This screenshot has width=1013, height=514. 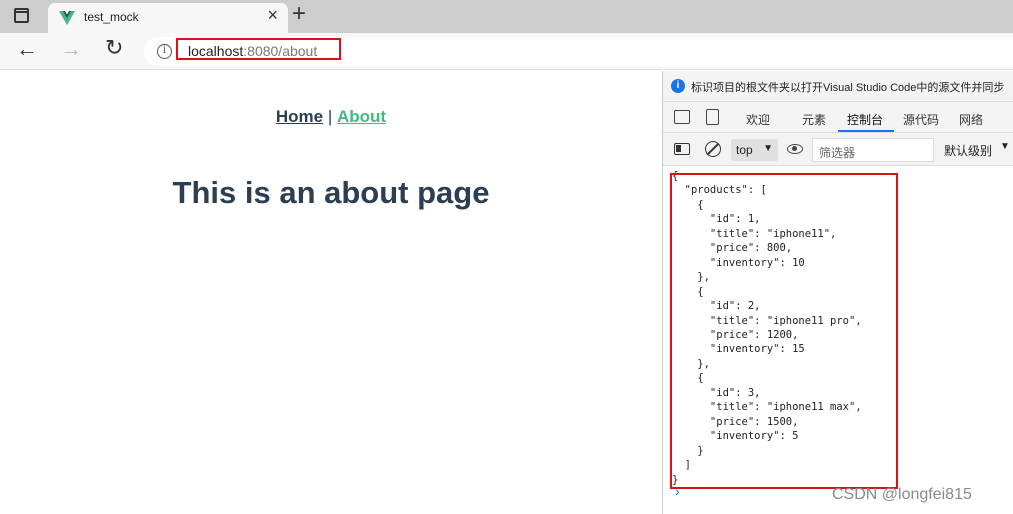 What do you see at coordinates (712, 117) in the screenshot?
I see `device-icon` at bounding box center [712, 117].